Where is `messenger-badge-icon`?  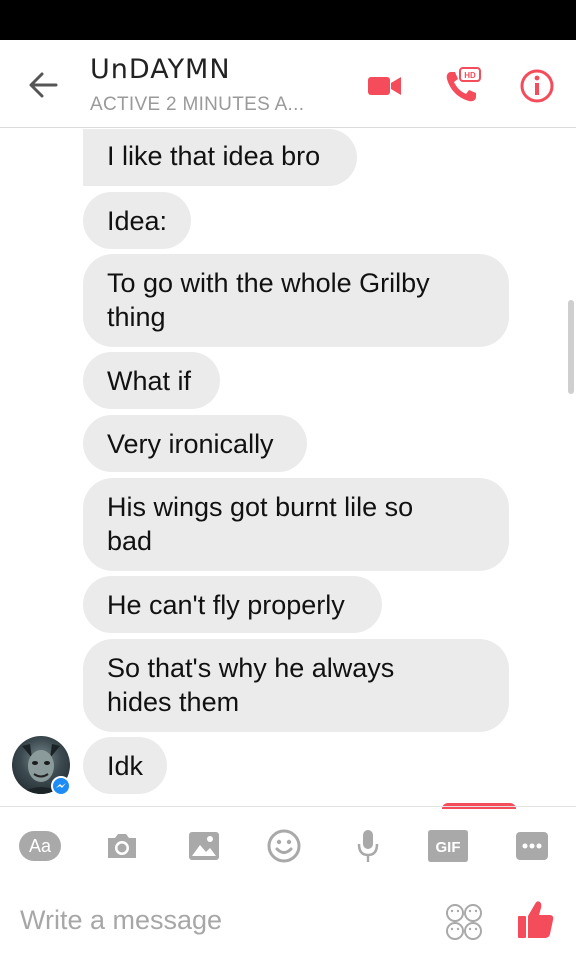
messenger-badge-icon is located at coordinates (61, 786).